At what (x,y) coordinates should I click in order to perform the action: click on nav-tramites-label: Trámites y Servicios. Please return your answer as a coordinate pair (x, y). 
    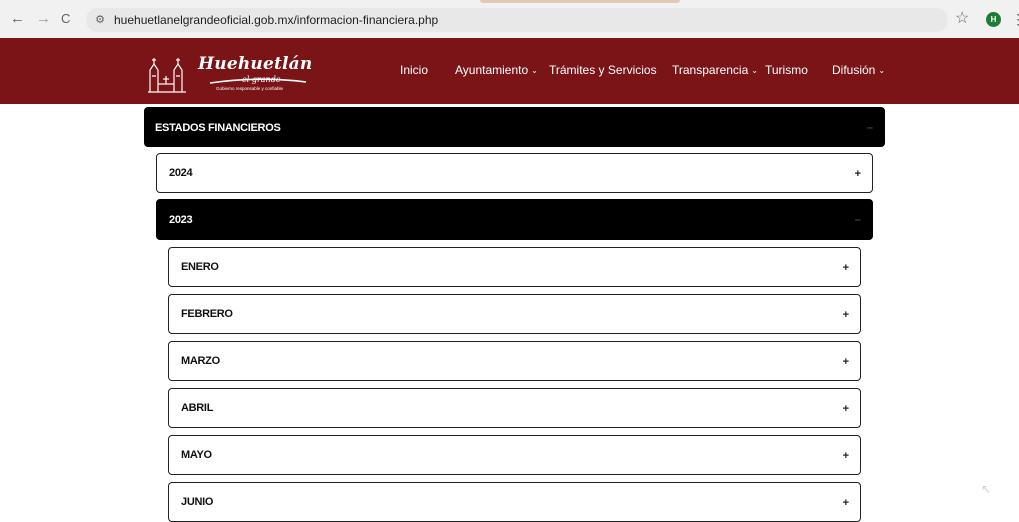
    Looking at the image, I should click on (603, 70).